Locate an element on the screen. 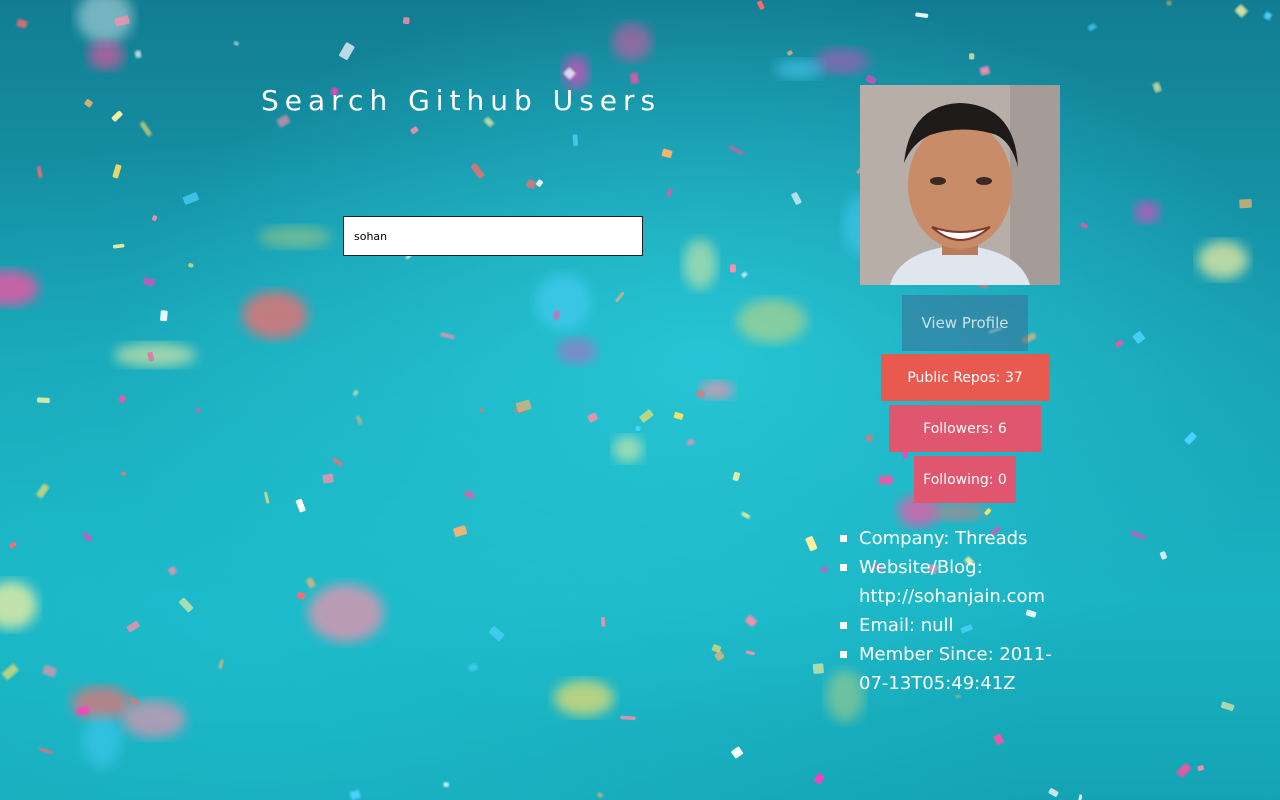 The image size is (1280, 800). followers-badge: Followers: 6 is located at coordinates (965, 428).